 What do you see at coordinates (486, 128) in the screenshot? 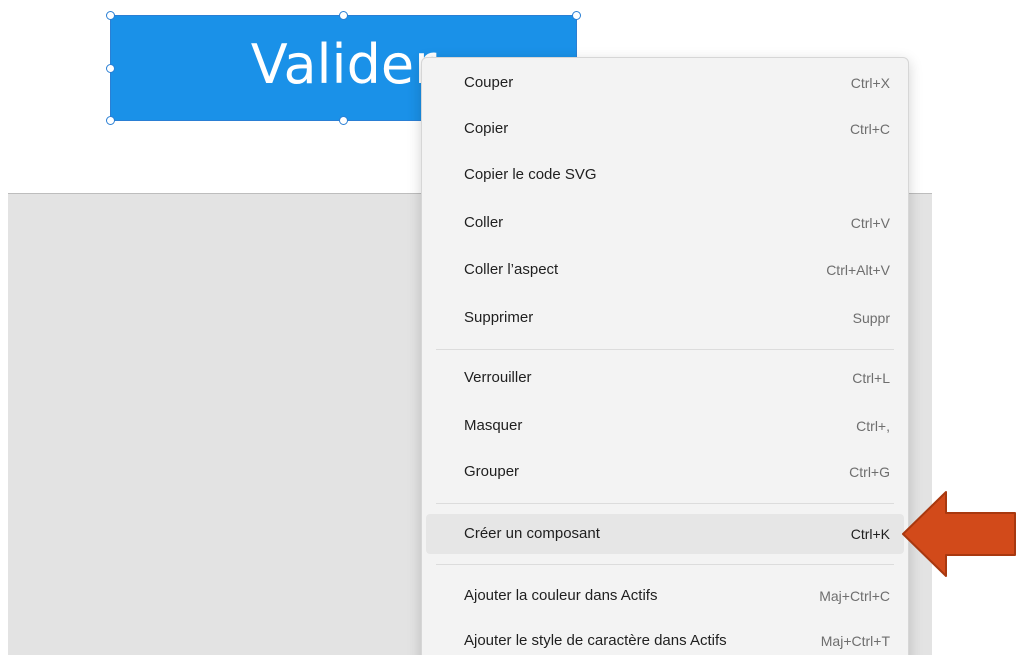
I see `menu-item-label: Copier` at bounding box center [486, 128].